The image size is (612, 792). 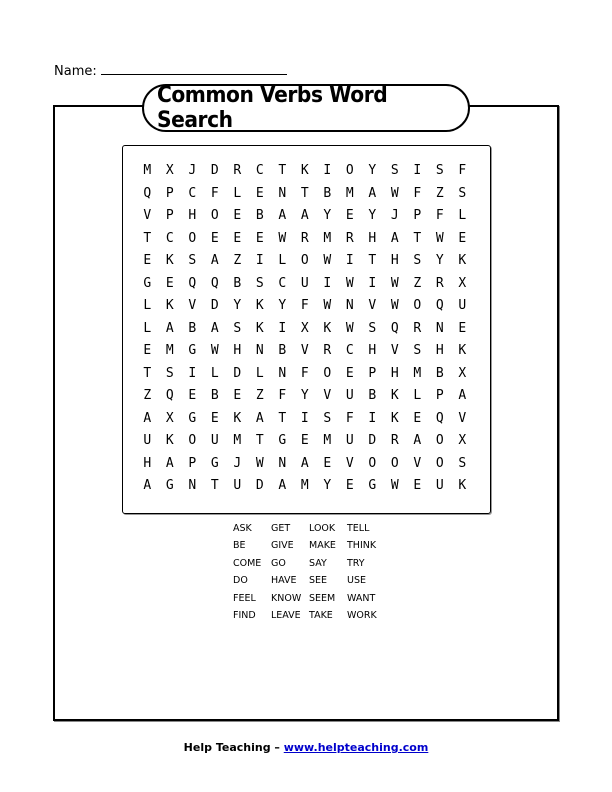 What do you see at coordinates (281, 528) in the screenshot?
I see `word-list-item: GET` at bounding box center [281, 528].